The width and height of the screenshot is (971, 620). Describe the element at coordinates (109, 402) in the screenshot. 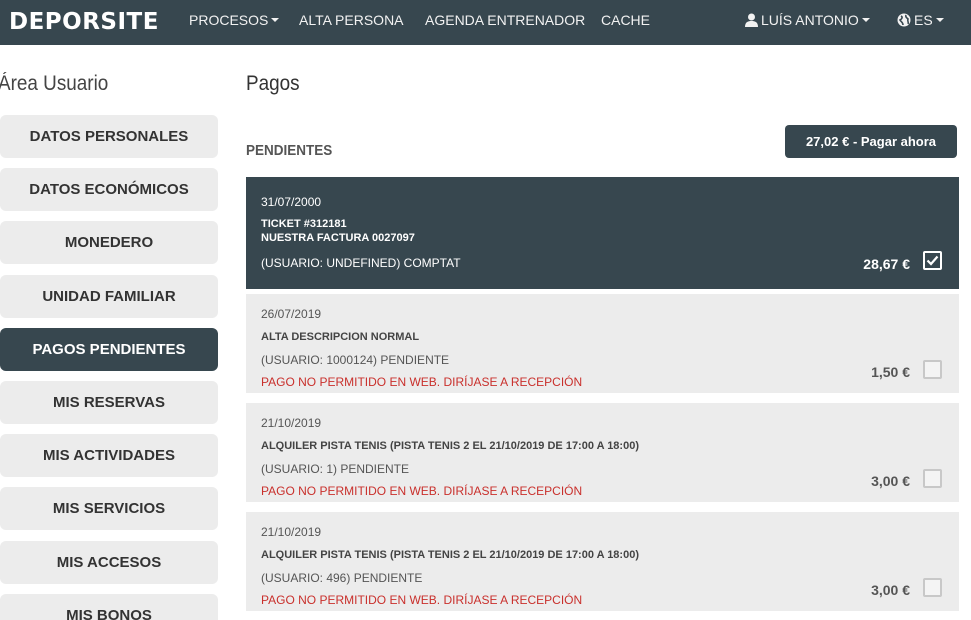

I see `sidebar-item-mis-reservas: MIS RESERVAS` at that location.